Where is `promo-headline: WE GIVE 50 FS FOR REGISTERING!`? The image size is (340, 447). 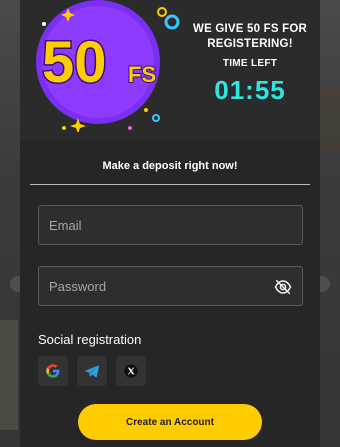
promo-headline: WE GIVE 50 FS FOR REGISTERING! is located at coordinates (250, 36).